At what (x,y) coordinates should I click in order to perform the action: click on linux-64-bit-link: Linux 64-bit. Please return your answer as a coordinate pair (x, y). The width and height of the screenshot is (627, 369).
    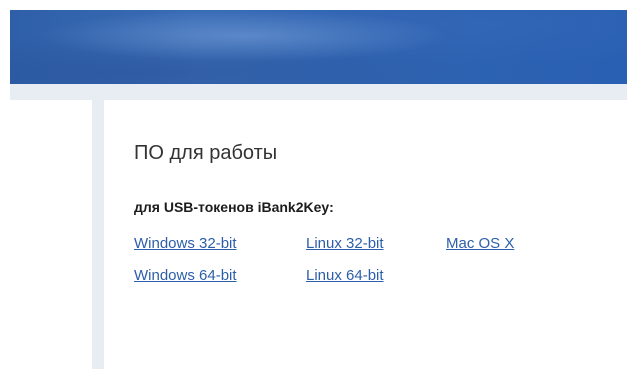
    Looking at the image, I should click on (376, 283).